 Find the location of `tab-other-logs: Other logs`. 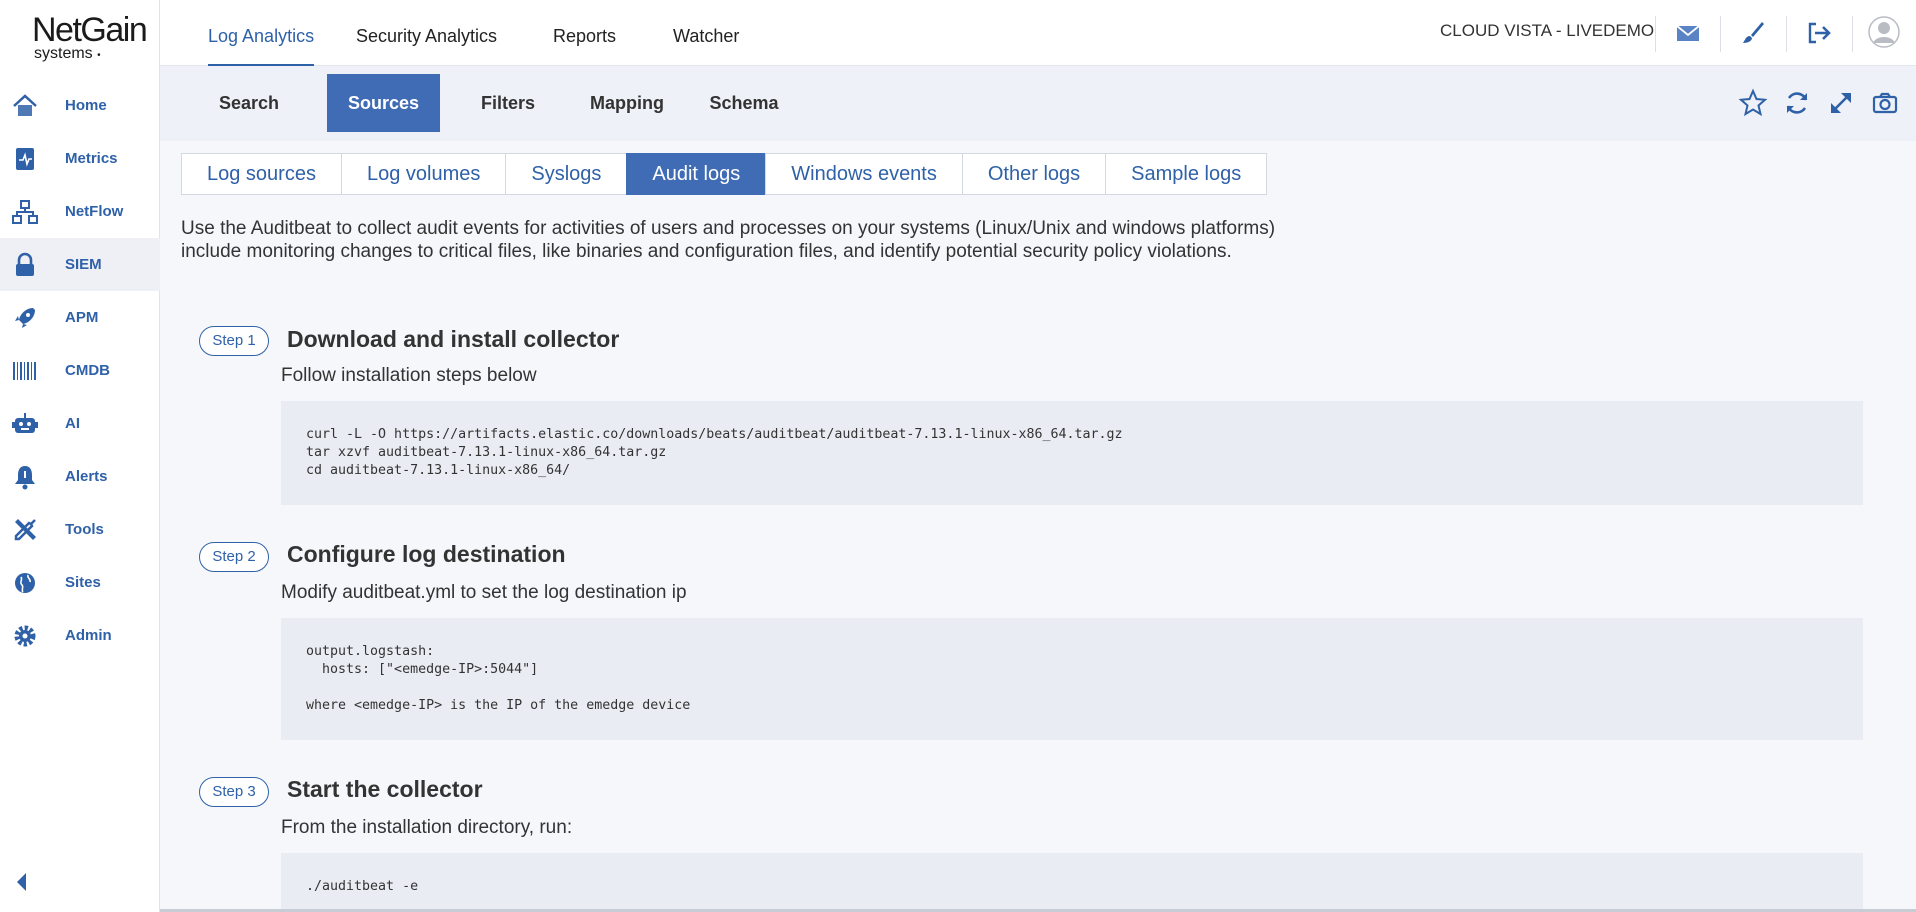

tab-other-logs: Other logs is located at coordinates (1033, 174).